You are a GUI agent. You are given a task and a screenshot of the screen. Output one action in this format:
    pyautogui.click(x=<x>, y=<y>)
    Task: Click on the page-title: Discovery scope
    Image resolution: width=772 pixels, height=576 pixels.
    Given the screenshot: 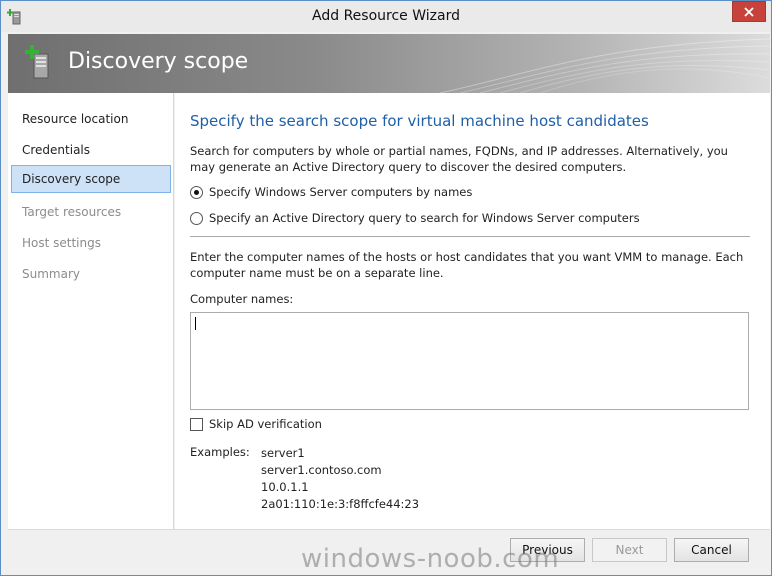 What is the action you would take?
    pyautogui.click(x=158, y=61)
    